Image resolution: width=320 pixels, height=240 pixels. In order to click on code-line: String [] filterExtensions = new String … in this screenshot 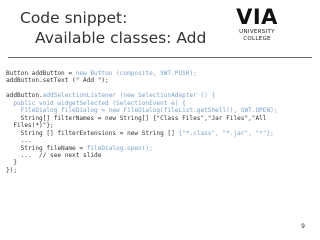, I will do `click(161, 133)`.